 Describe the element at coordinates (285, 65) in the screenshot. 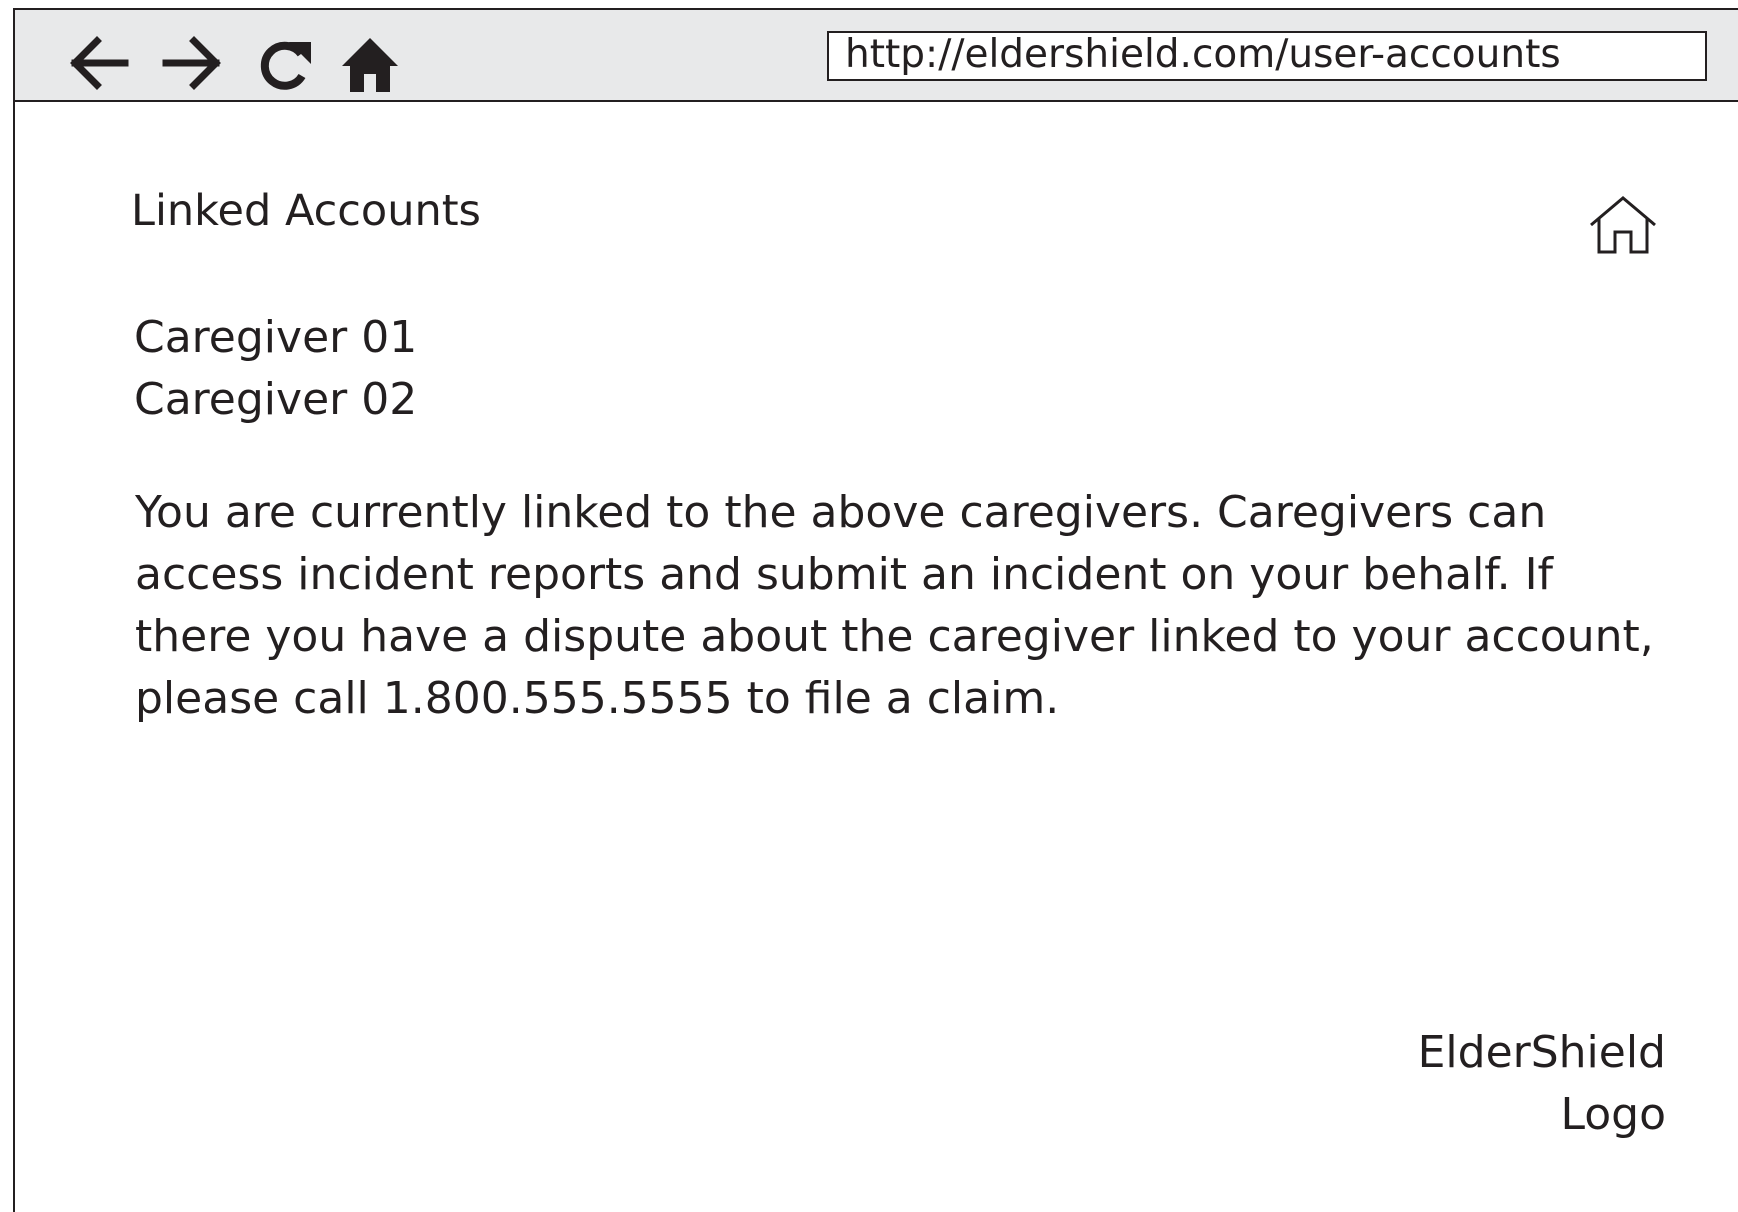

I see `reload-icon` at that location.